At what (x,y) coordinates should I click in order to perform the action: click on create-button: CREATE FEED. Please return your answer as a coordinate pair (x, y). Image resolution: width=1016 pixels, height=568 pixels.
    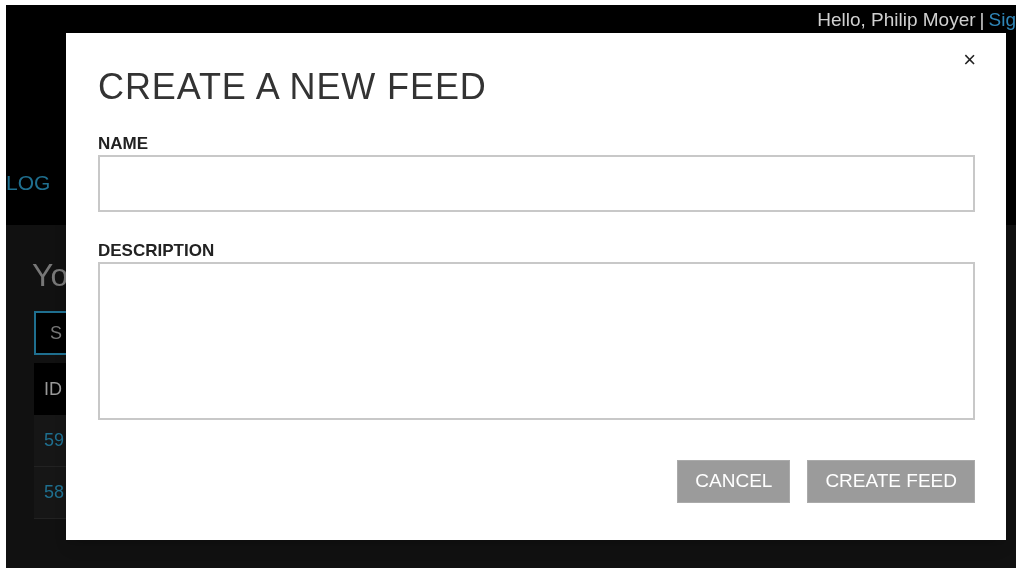
    Looking at the image, I should click on (891, 481).